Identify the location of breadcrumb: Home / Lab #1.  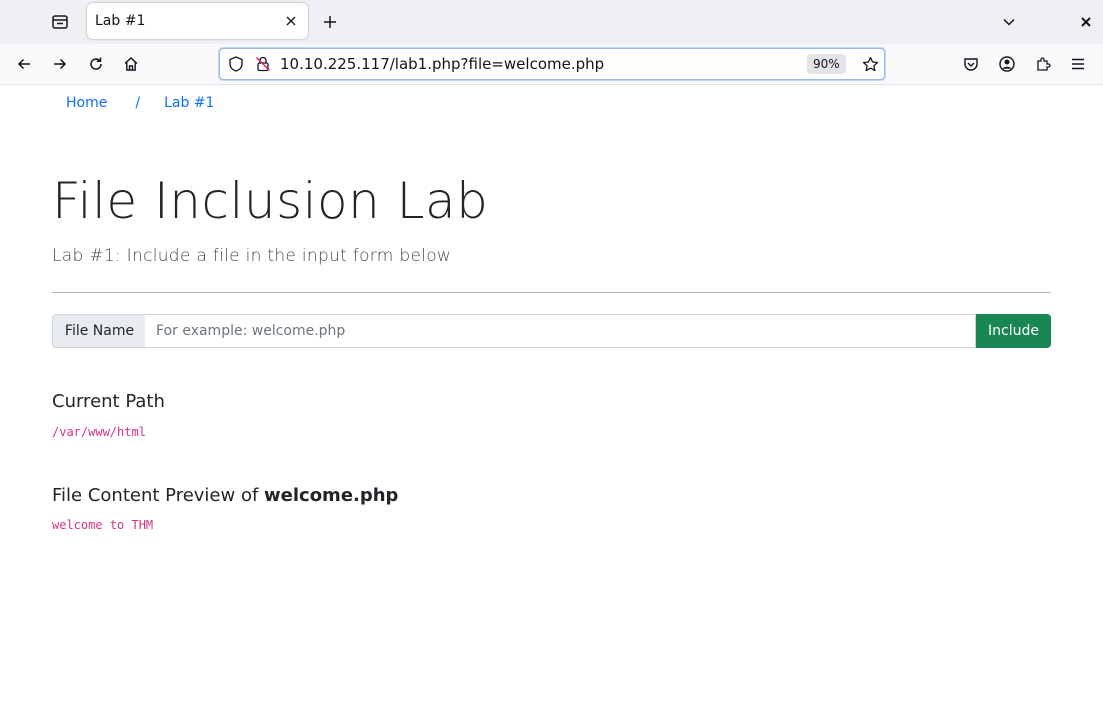
(140, 103).